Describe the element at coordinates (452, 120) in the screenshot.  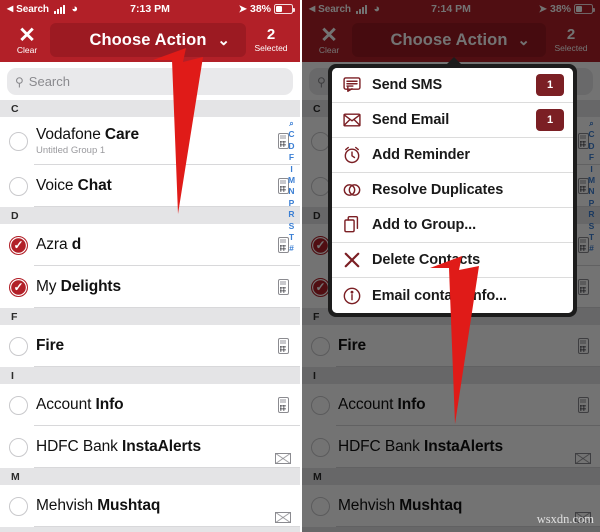
I see `menu-item-send-email: Send Email 1` at that location.